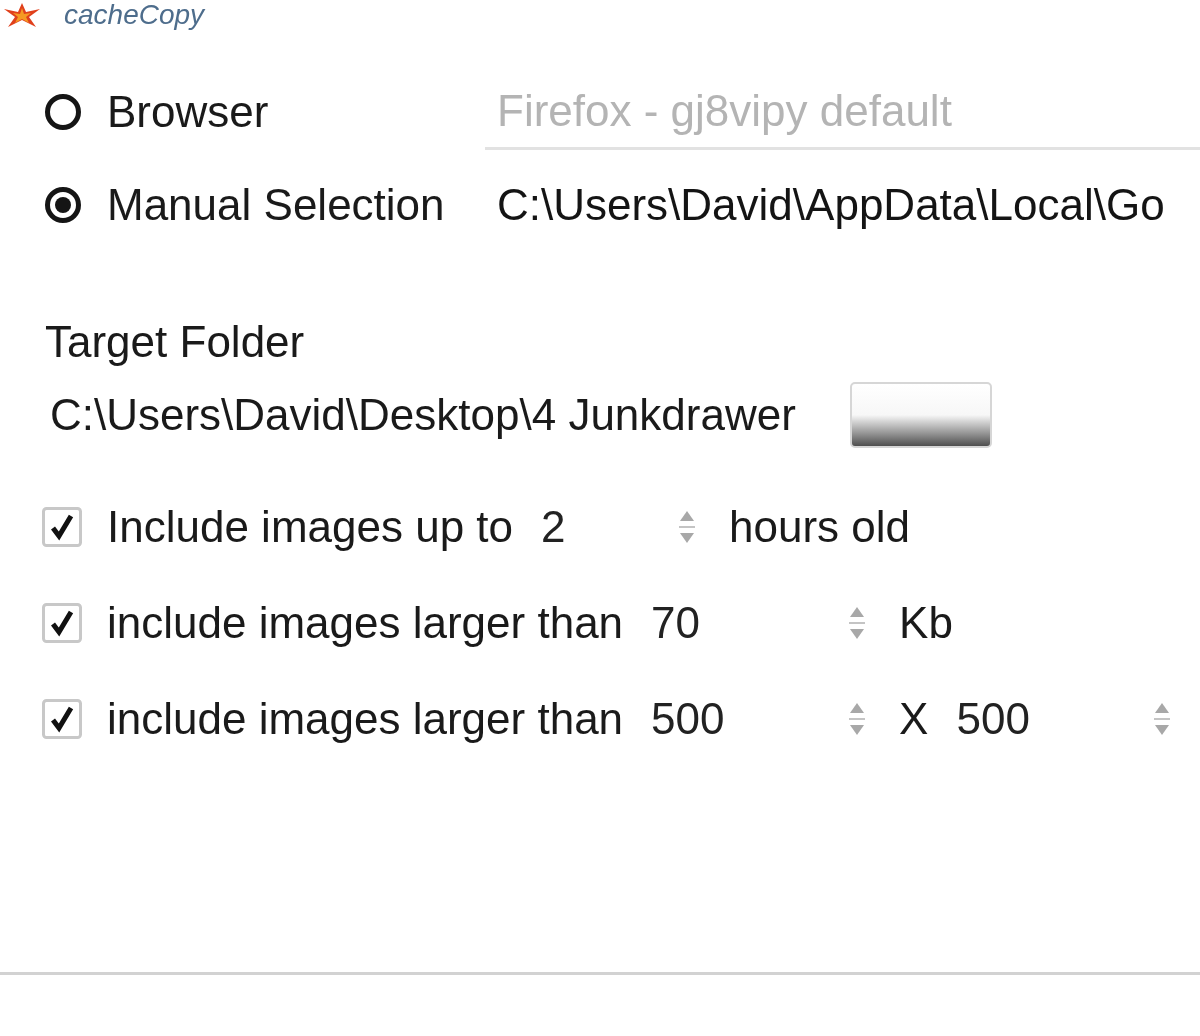 The height and width of the screenshot is (1036, 1200). What do you see at coordinates (761, 623) in the screenshot?
I see `number-field: 70` at bounding box center [761, 623].